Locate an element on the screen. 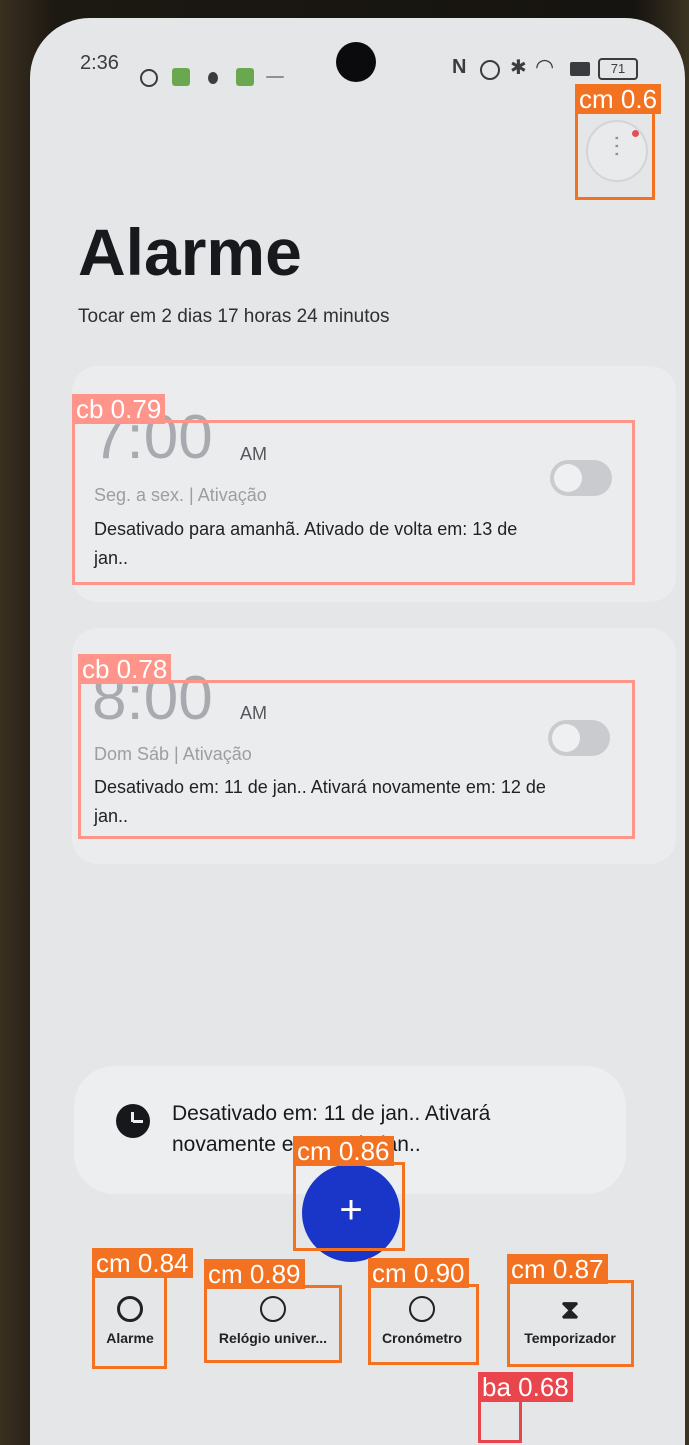 This screenshot has width=689, height=1445. detection-label: cm 0.6 is located at coordinates (618, 99).